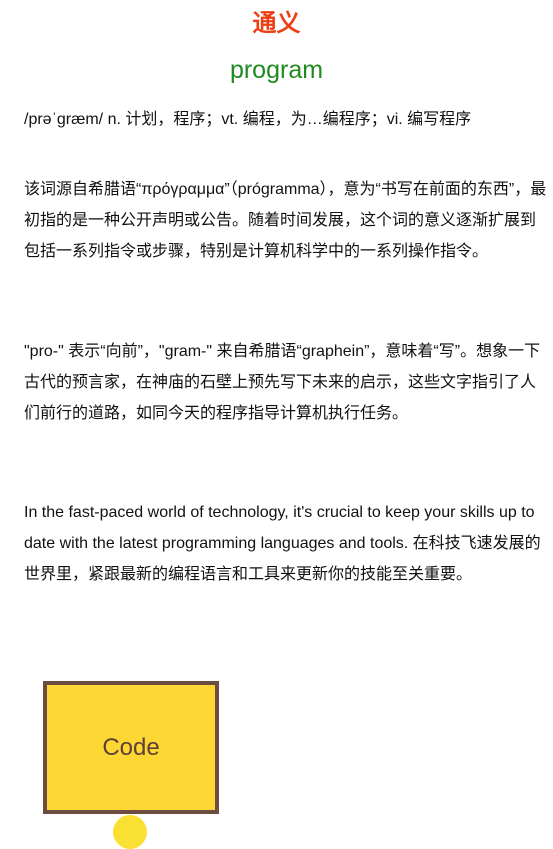 This screenshot has height=849, width=553. Describe the element at coordinates (130, 832) in the screenshot. I see `yellow-circle` at that location.